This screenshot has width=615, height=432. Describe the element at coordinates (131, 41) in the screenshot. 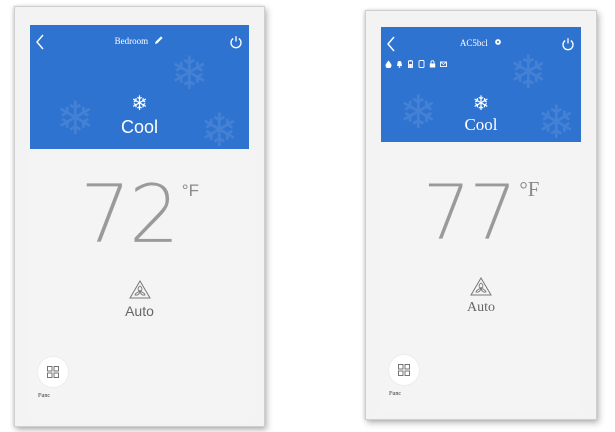

I see `device-name: Bedroom` at that location.